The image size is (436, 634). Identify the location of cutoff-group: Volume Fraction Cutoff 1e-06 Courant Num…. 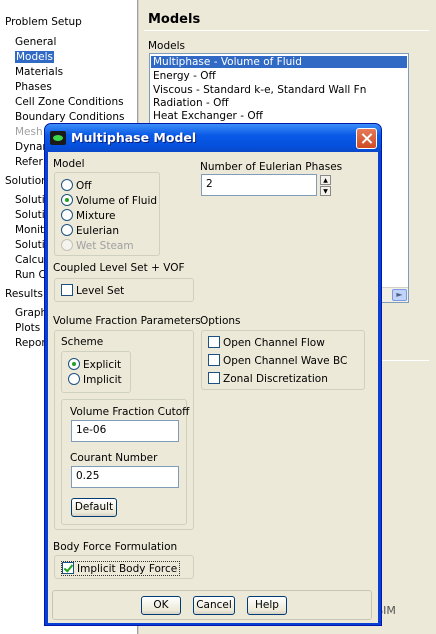
(125, 462).